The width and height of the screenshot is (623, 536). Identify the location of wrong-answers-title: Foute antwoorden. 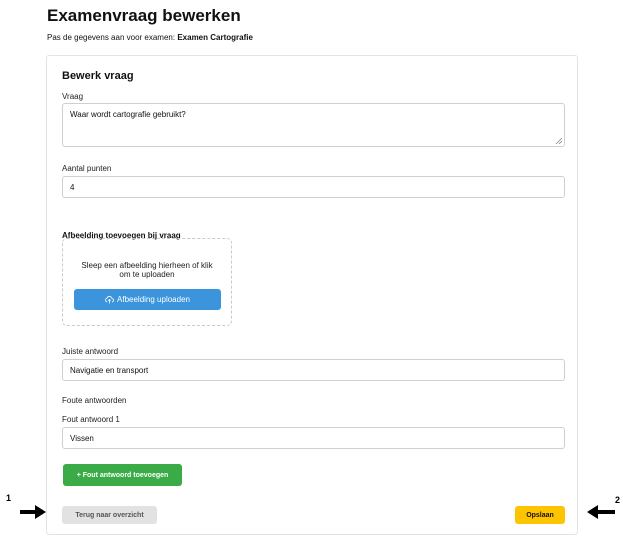
(94, 400).